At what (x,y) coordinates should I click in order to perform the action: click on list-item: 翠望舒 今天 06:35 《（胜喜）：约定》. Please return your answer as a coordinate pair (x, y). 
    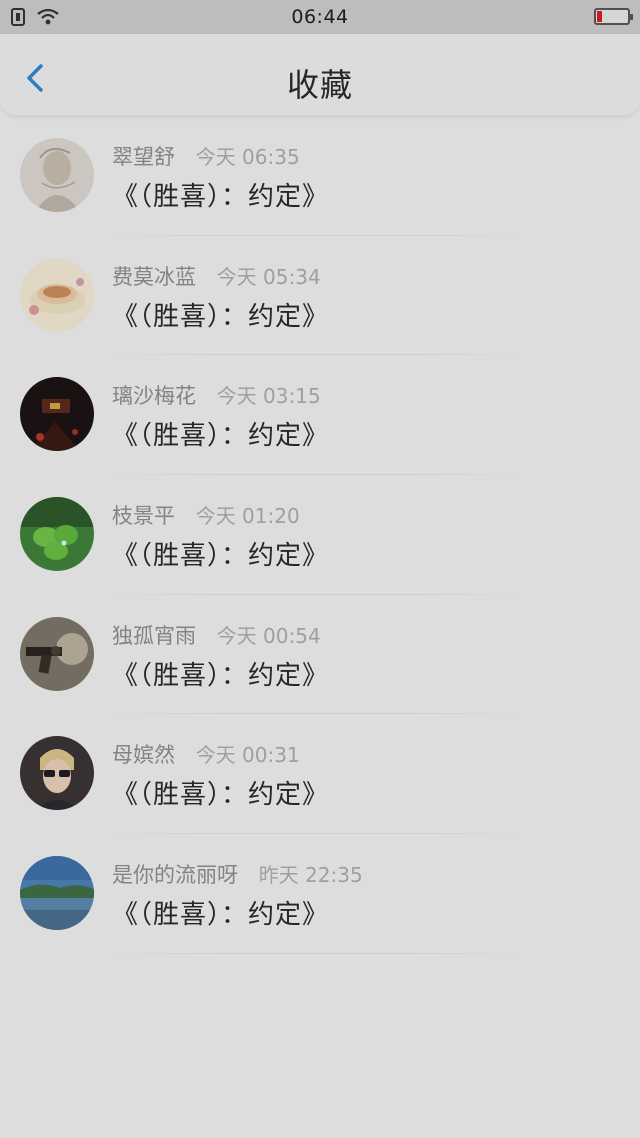
    Looking at the image, I should click on (320, 176).